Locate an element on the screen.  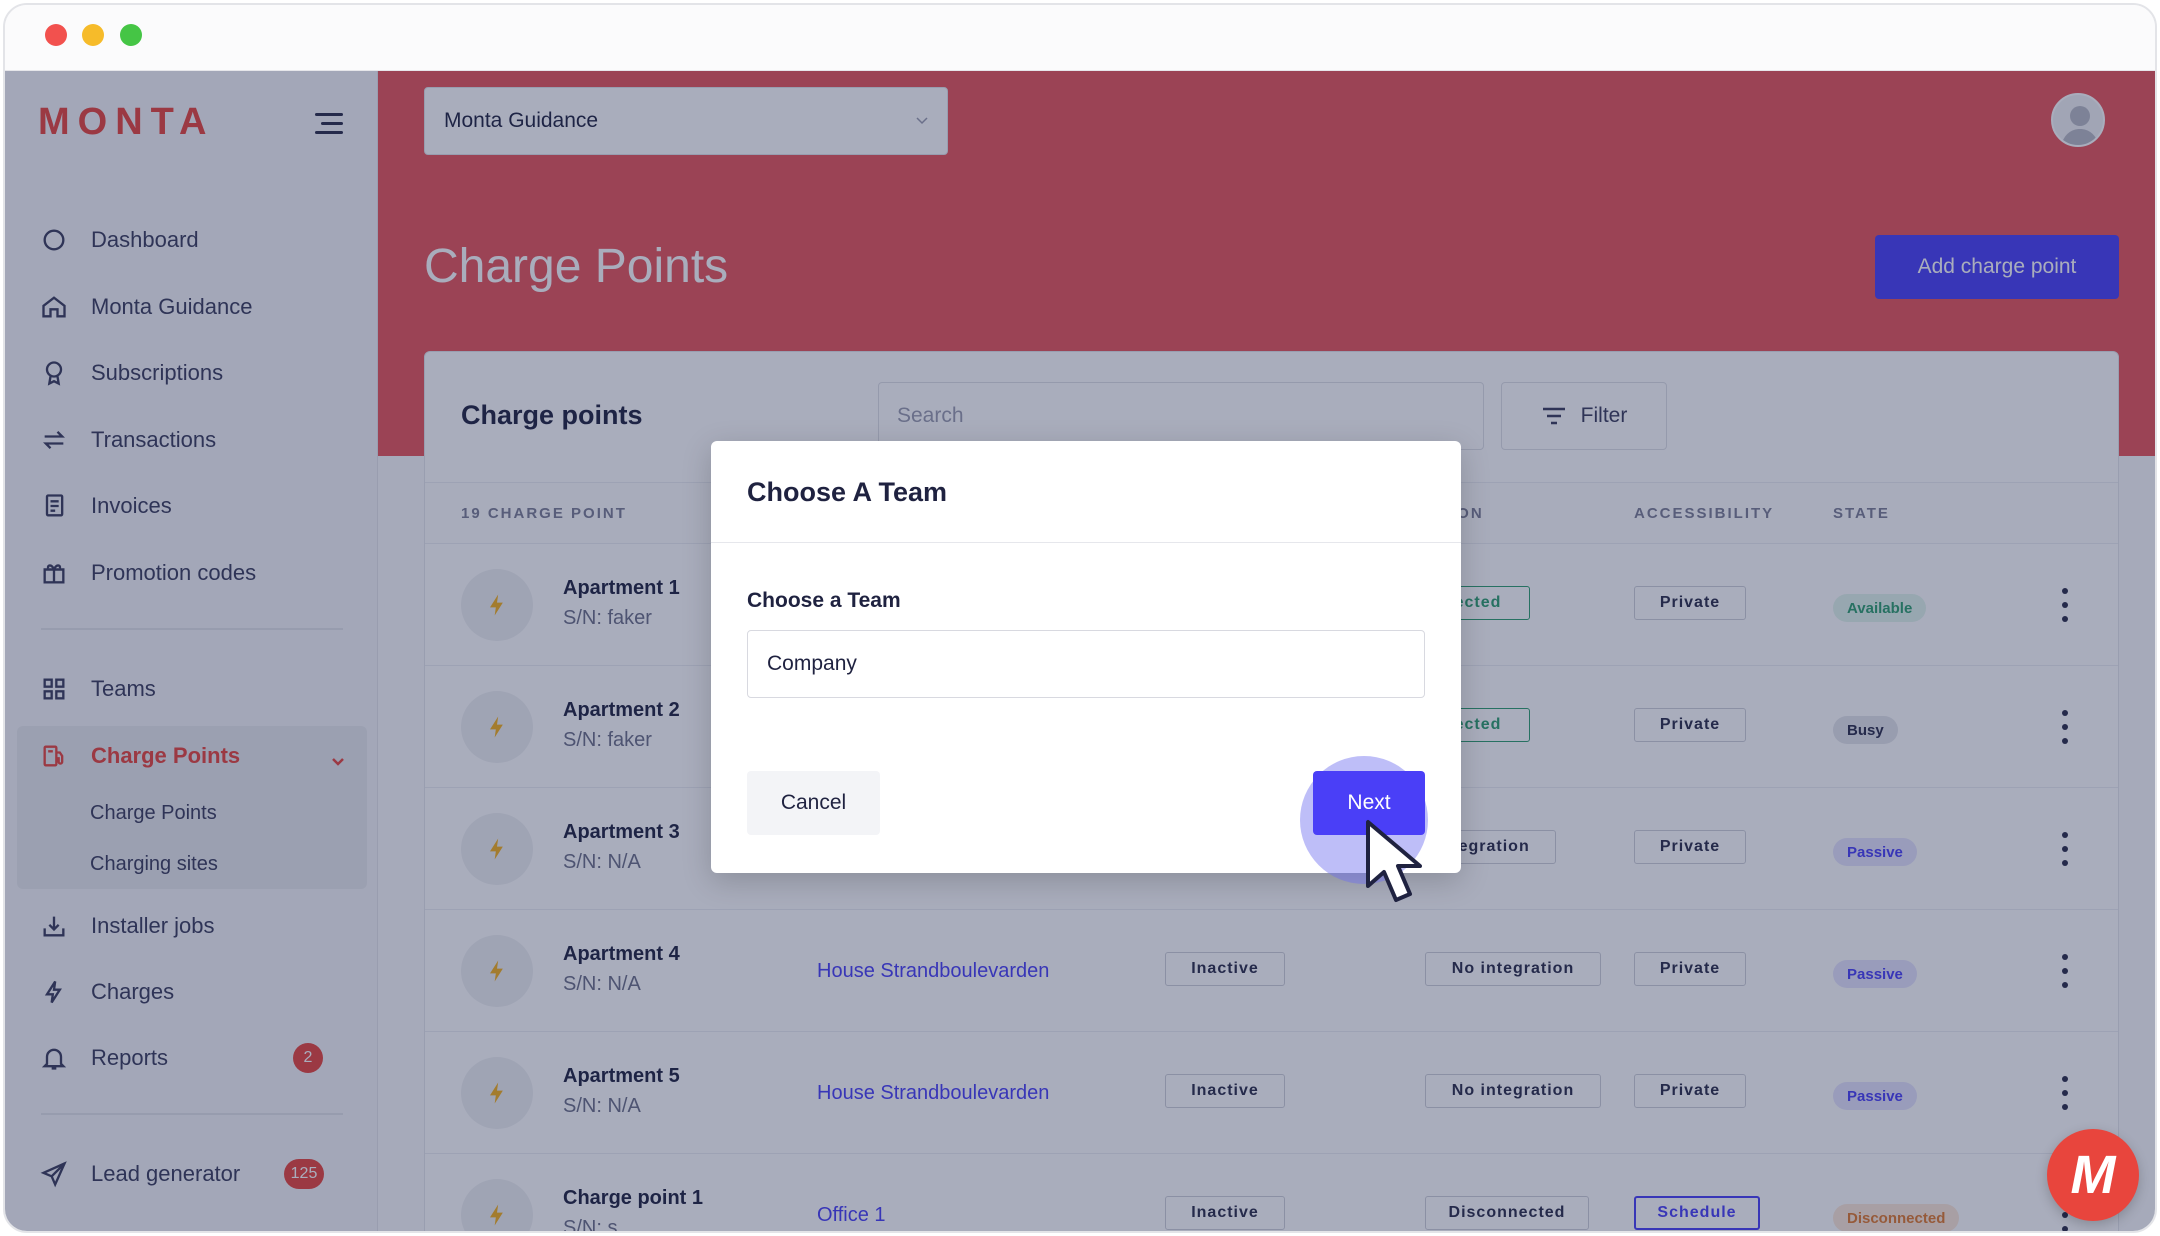
close-window-button is located at coordinates (56, 35).